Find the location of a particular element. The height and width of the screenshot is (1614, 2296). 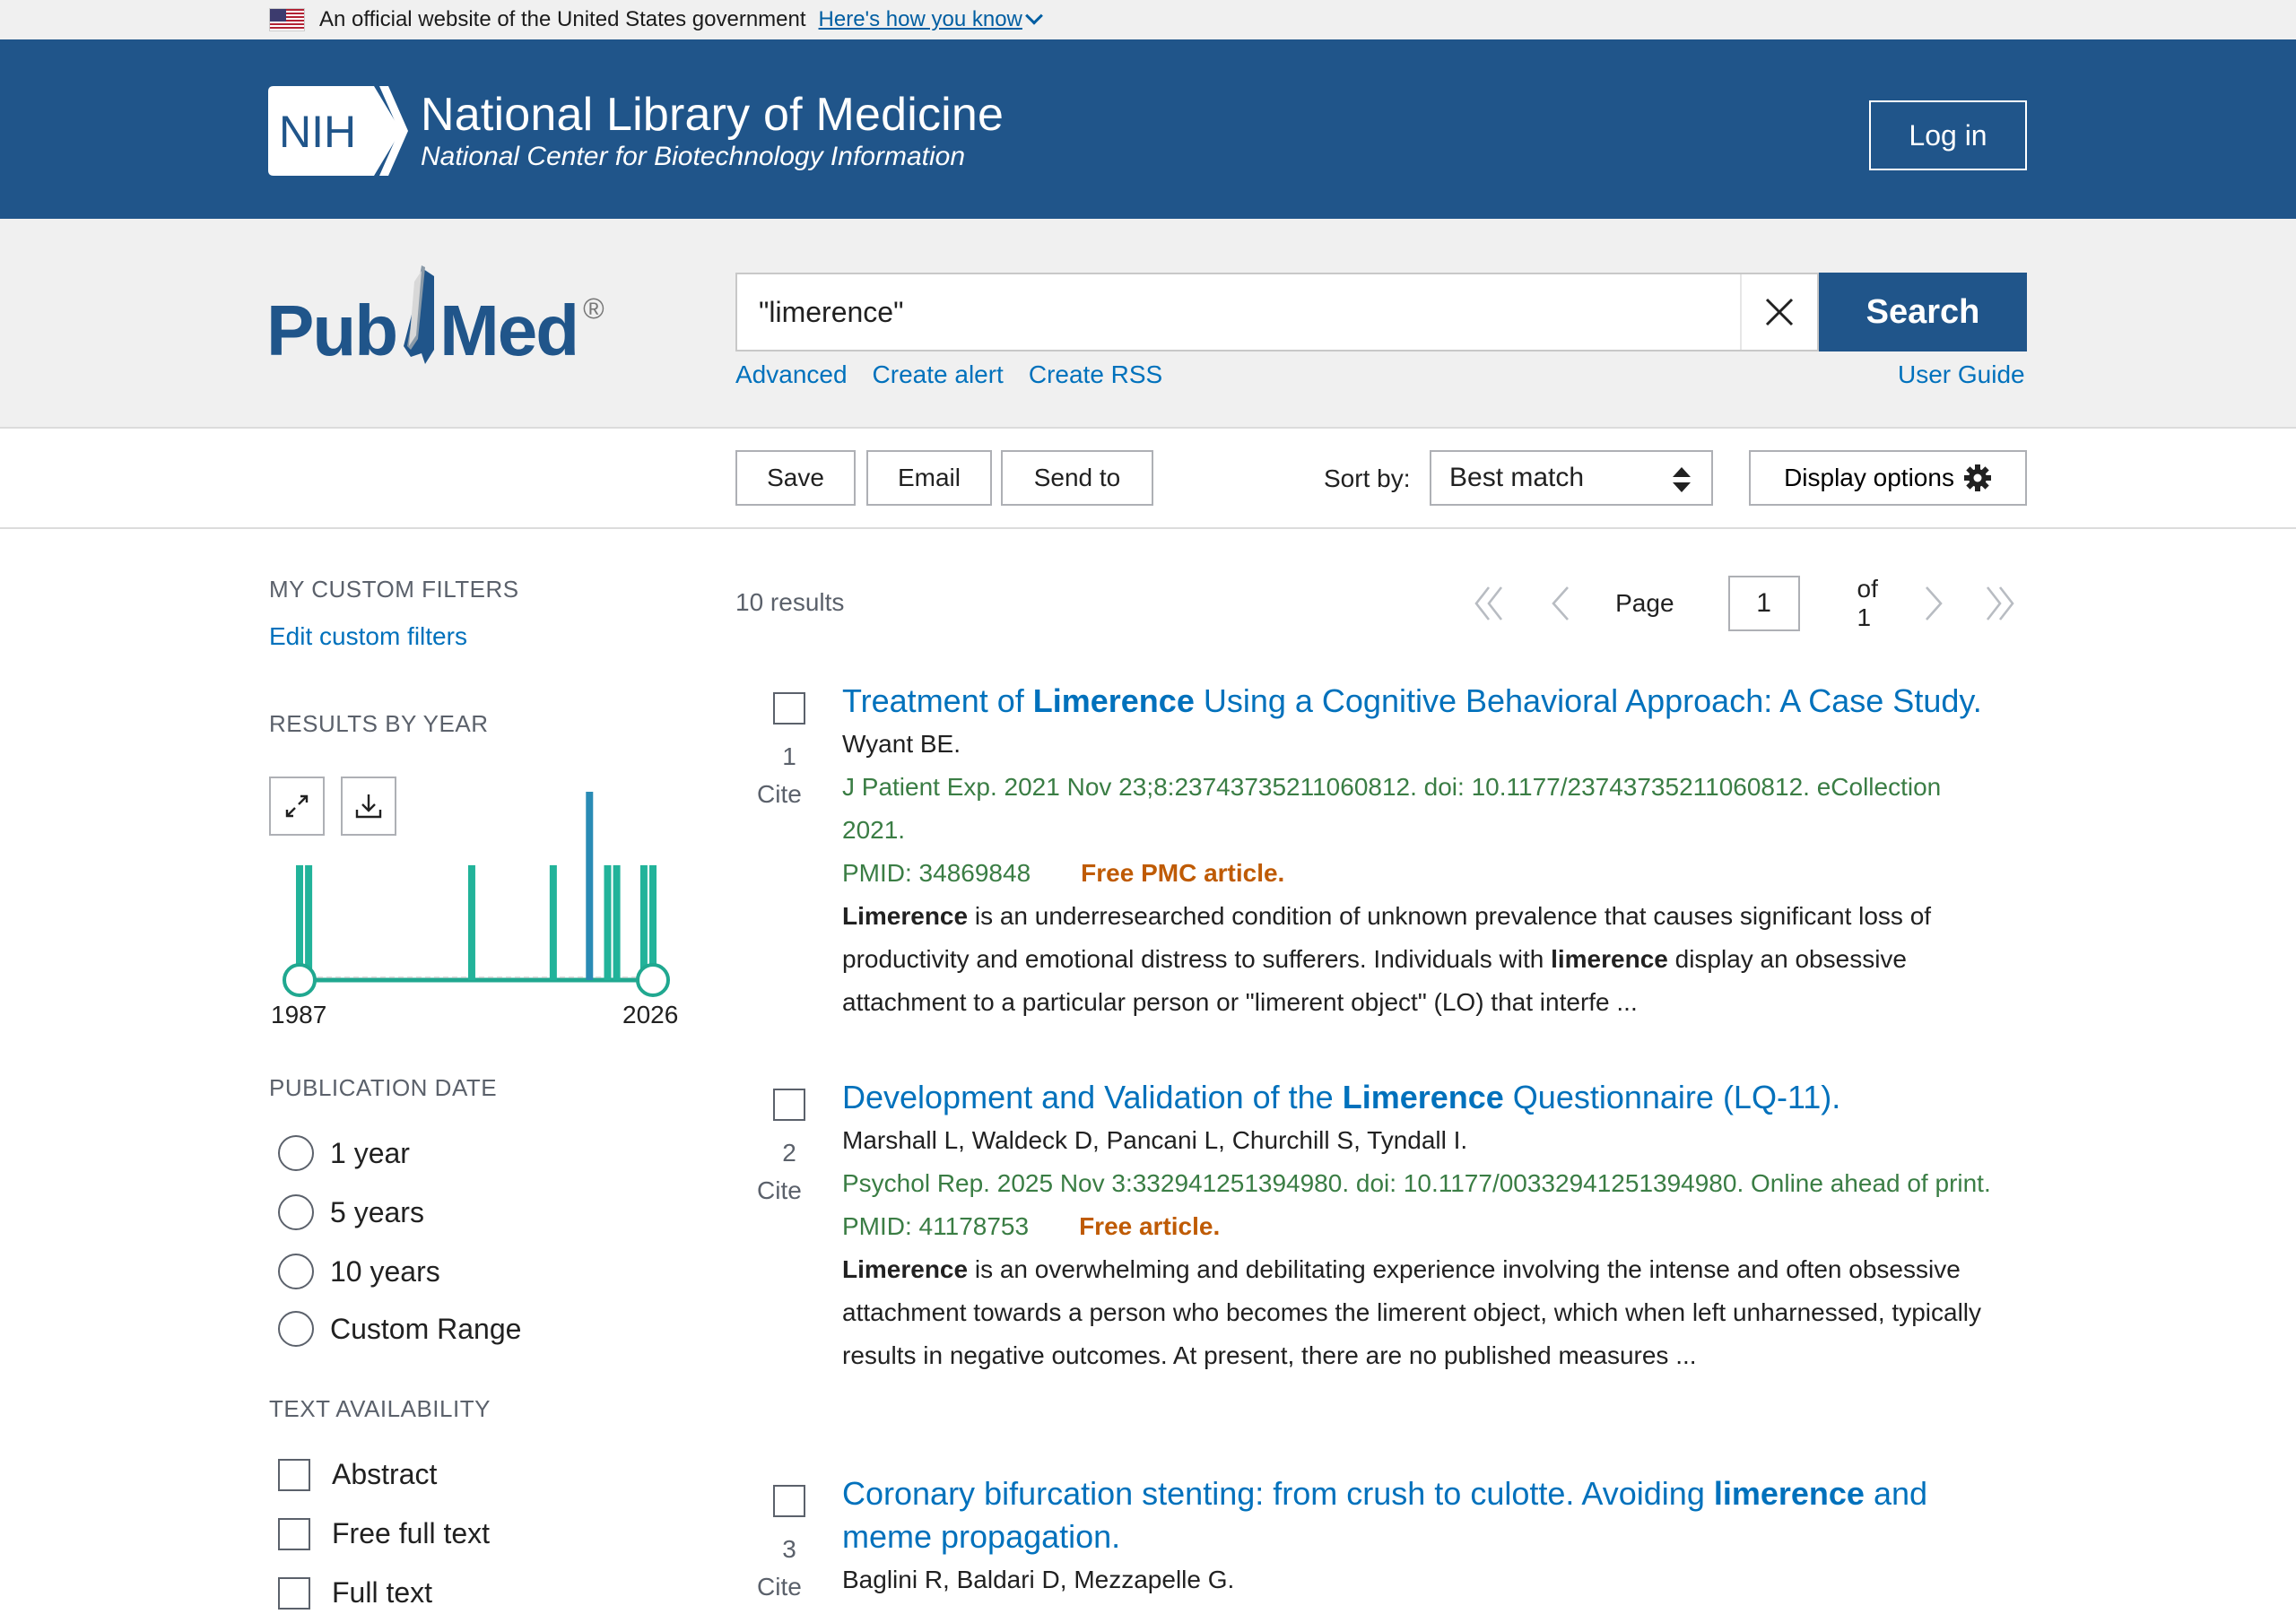

send-to-button: Send to is located at coordinates (1077, 478).